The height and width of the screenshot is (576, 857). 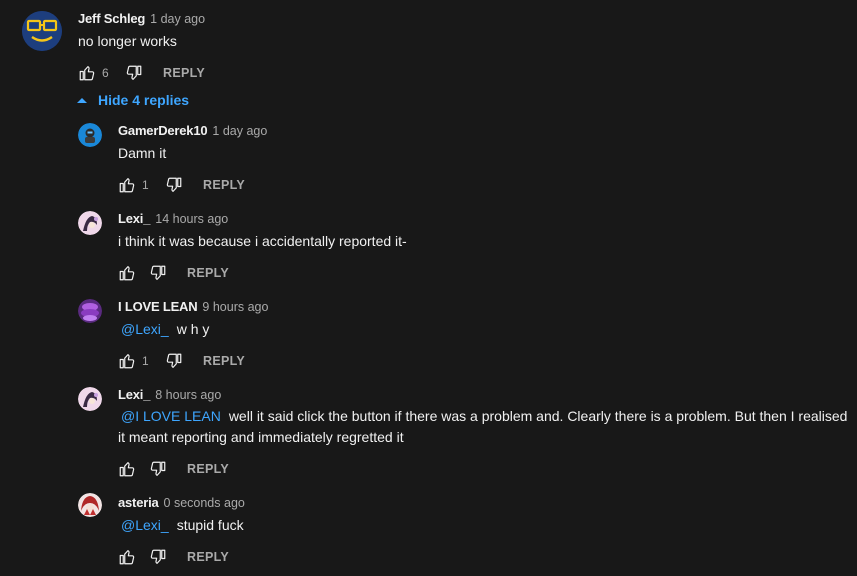 I want to click on timestamp: 8 hours ago, so click(x=188, y=395).